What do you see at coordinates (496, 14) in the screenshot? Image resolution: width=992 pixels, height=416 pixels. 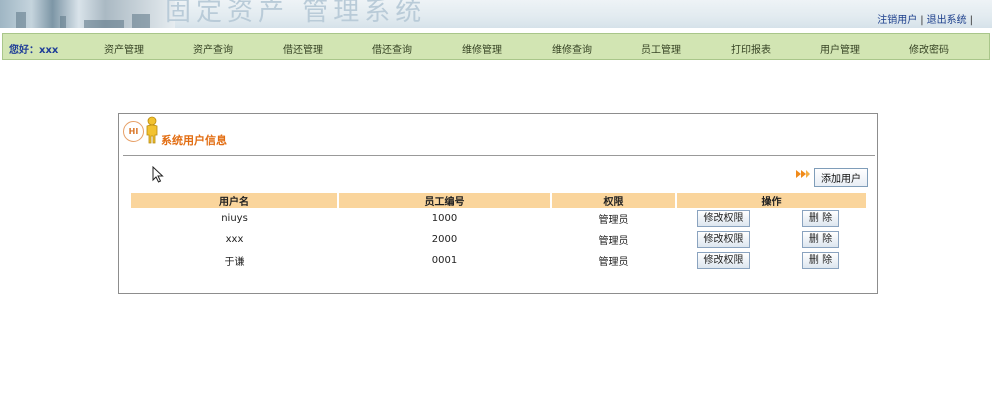 I see `header-banner: 固定资产 管理系统 注销用户 | 退出系统 |` at bounding box center [496, 14].